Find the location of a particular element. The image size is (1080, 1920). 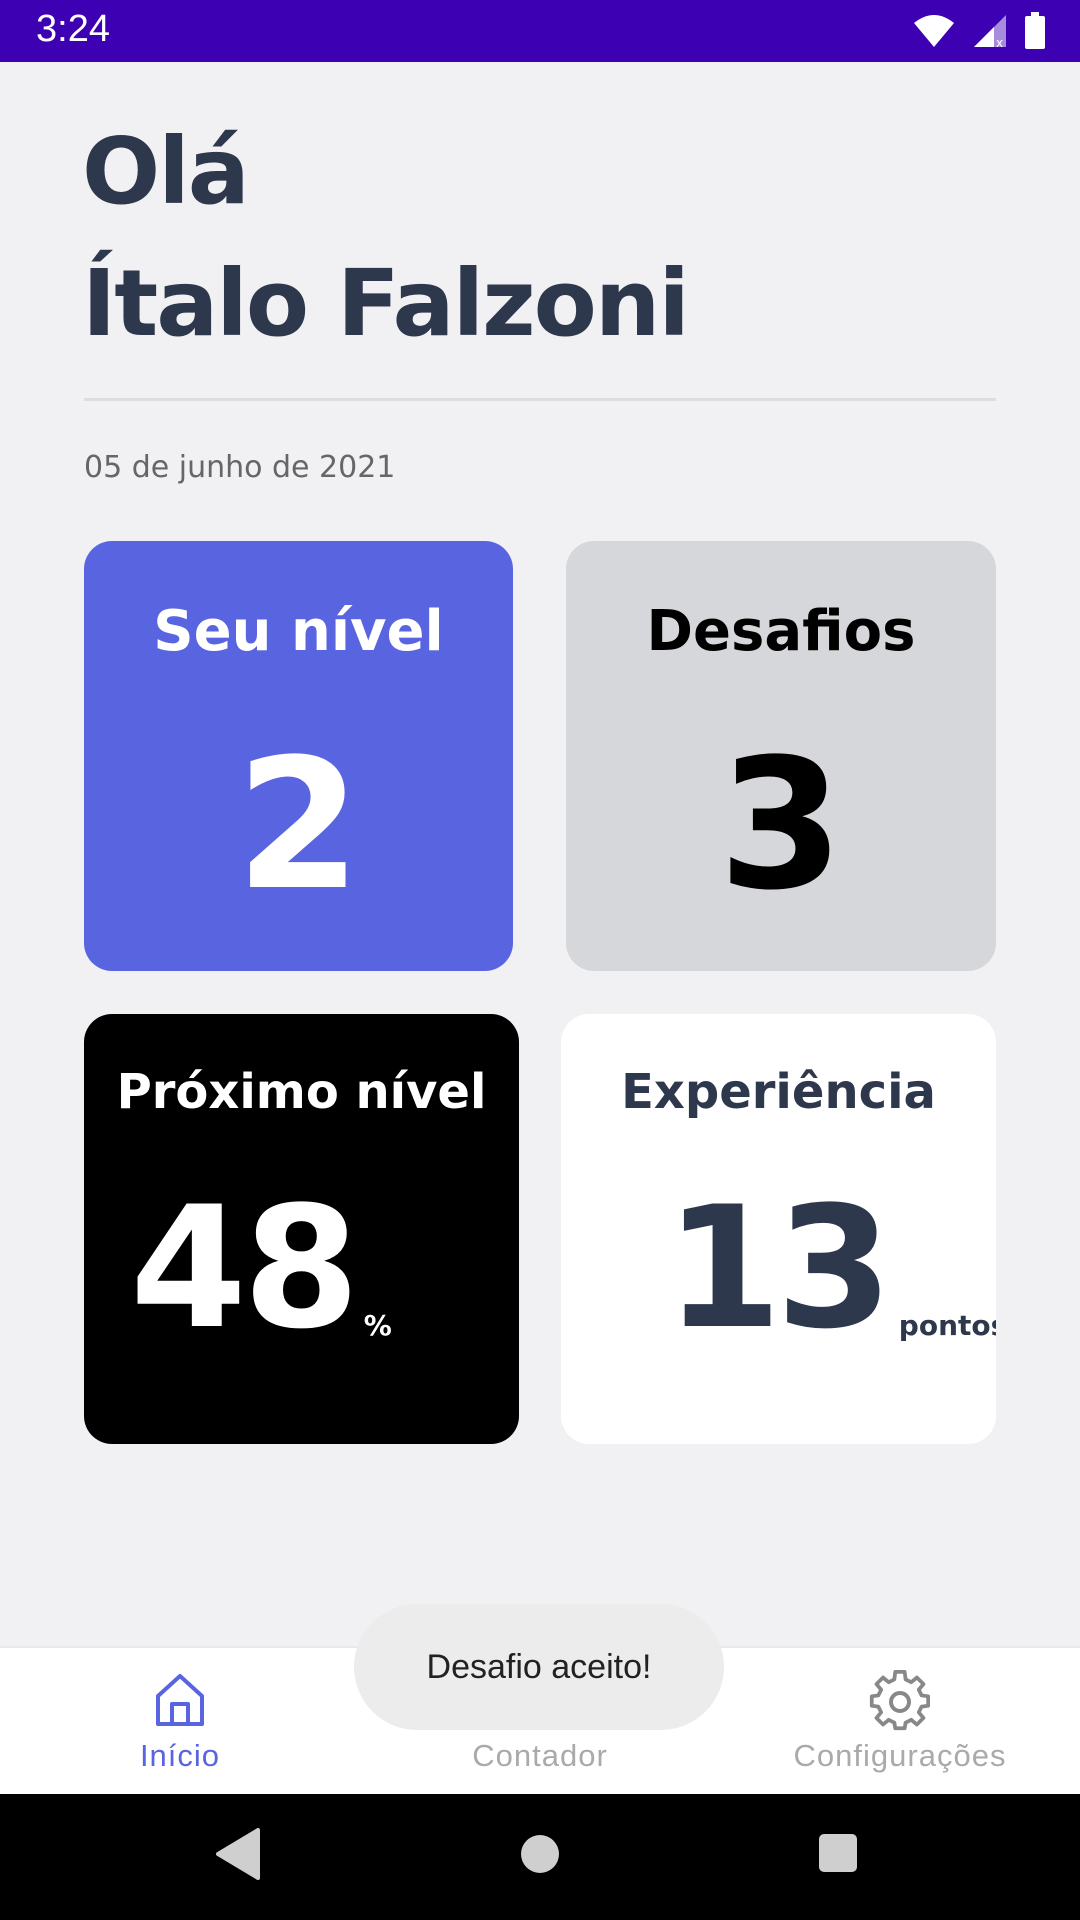

level-card: Seu nível 2 is located at coordinates (298, 756).